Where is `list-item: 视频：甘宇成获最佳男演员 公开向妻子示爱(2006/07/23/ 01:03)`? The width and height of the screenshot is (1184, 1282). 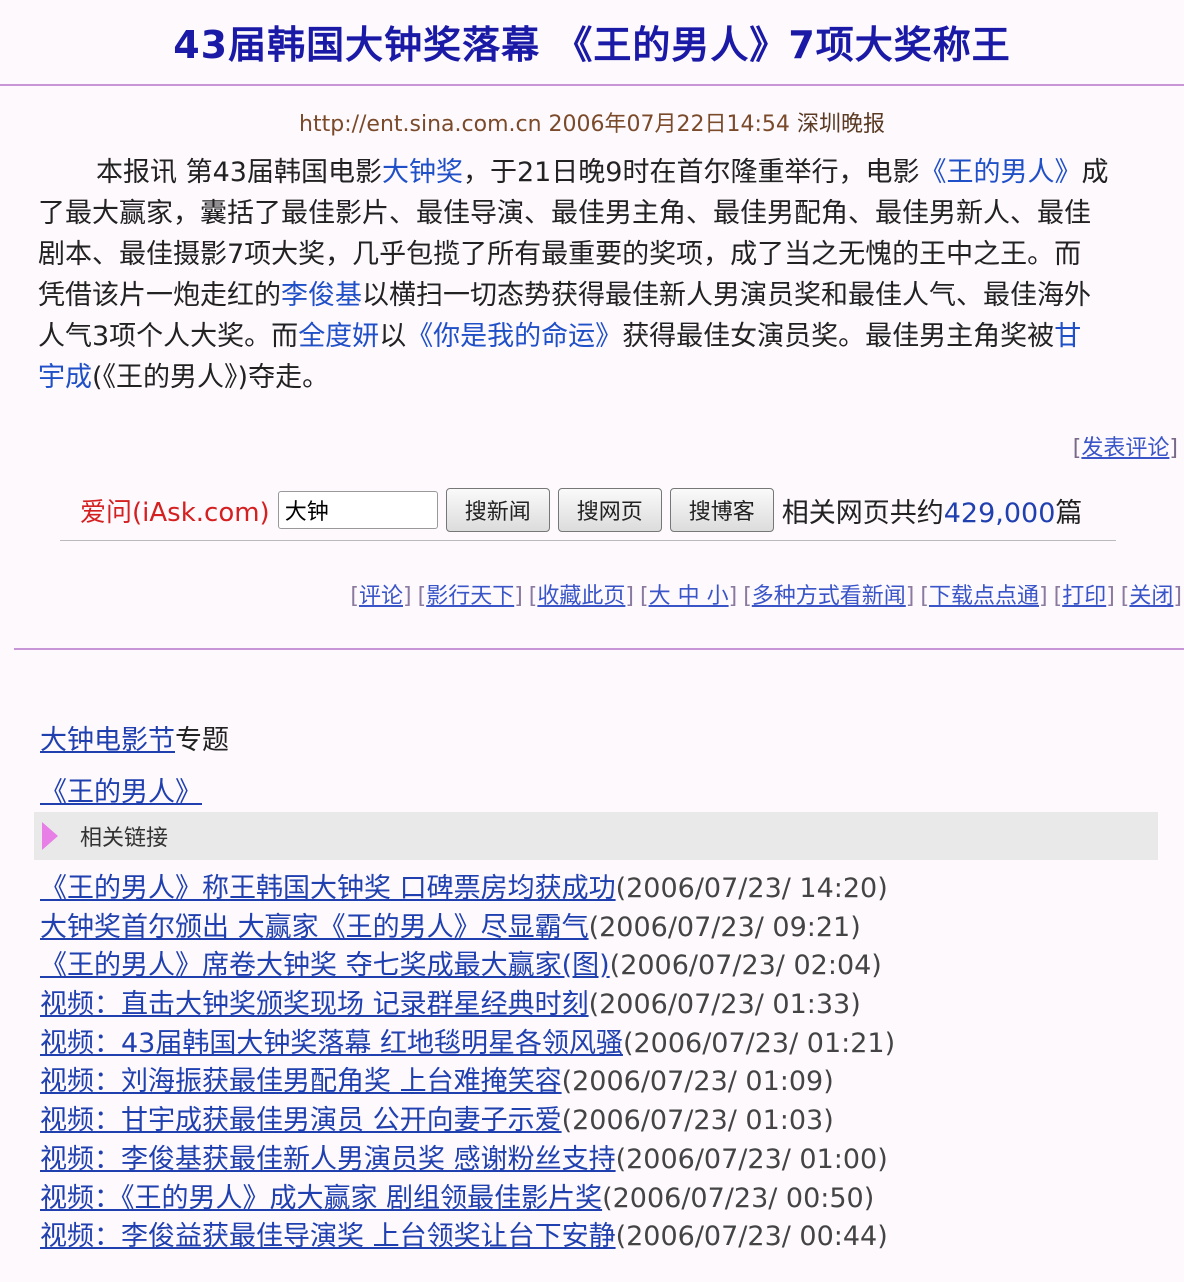 list-item: 视频：甘宇成获最佳男演员 公开向妻子示爱(2006/07/23/ 01:03) is located at coordinates (612, 1121).